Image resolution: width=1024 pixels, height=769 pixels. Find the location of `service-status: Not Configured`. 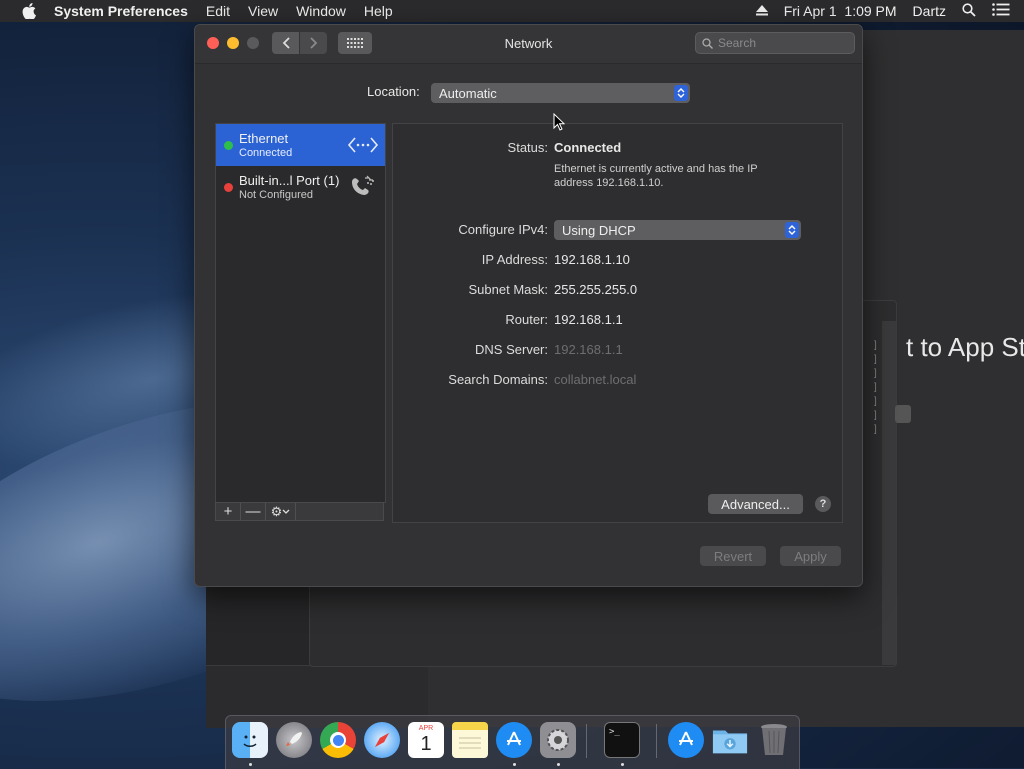

service-status: Not Configured is located at coordinates (276, 195).